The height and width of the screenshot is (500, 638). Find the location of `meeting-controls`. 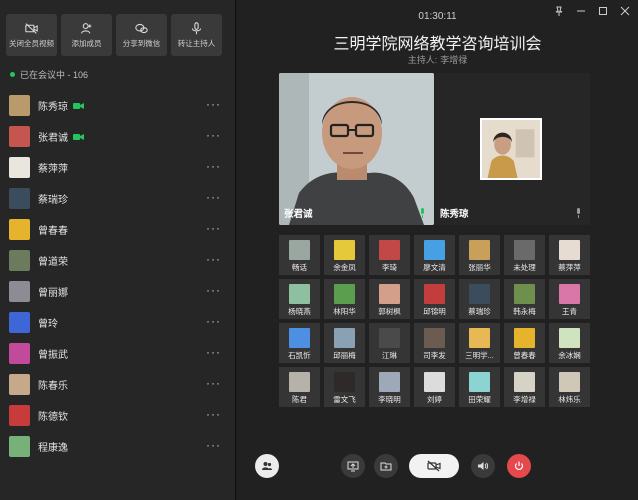

meeting-controls is located at coordinates (437, 467).